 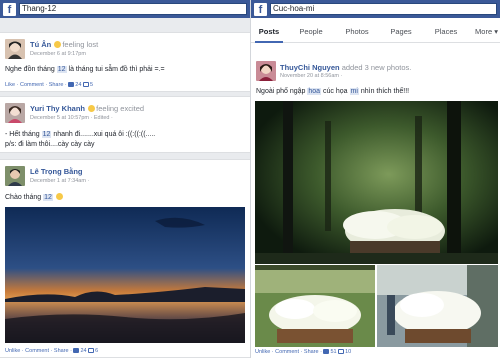 I want to click on comment-count: 10, so click(x=348, y=352).